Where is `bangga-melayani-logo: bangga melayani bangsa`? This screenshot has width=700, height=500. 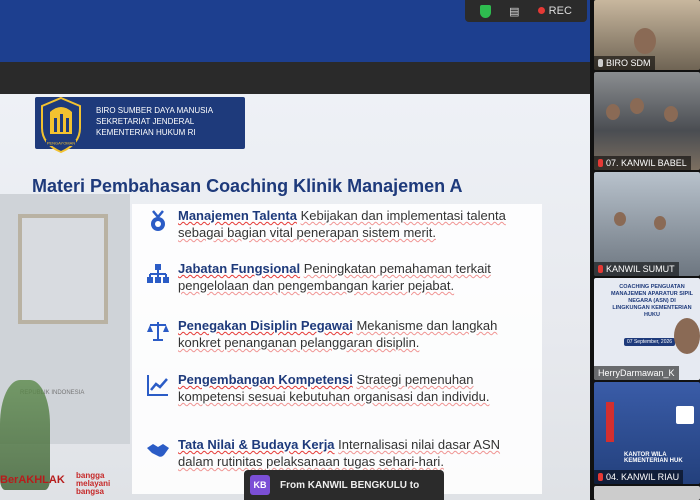
bangga-melayani-logo: bangga melayani bangsa is located at coordinates (93, 484).